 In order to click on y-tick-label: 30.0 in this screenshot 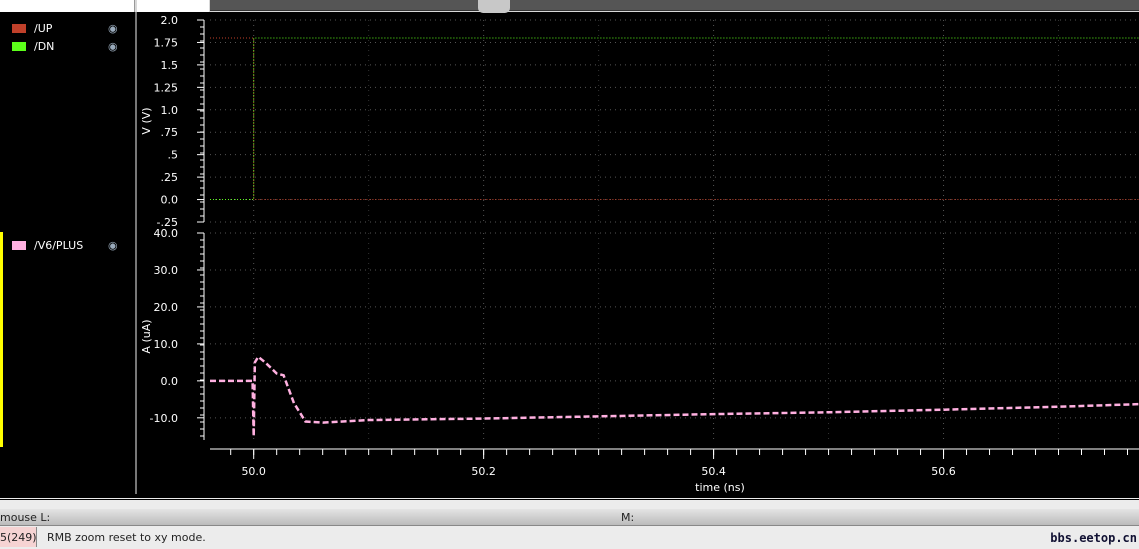, I will do `click(166, 270)`.